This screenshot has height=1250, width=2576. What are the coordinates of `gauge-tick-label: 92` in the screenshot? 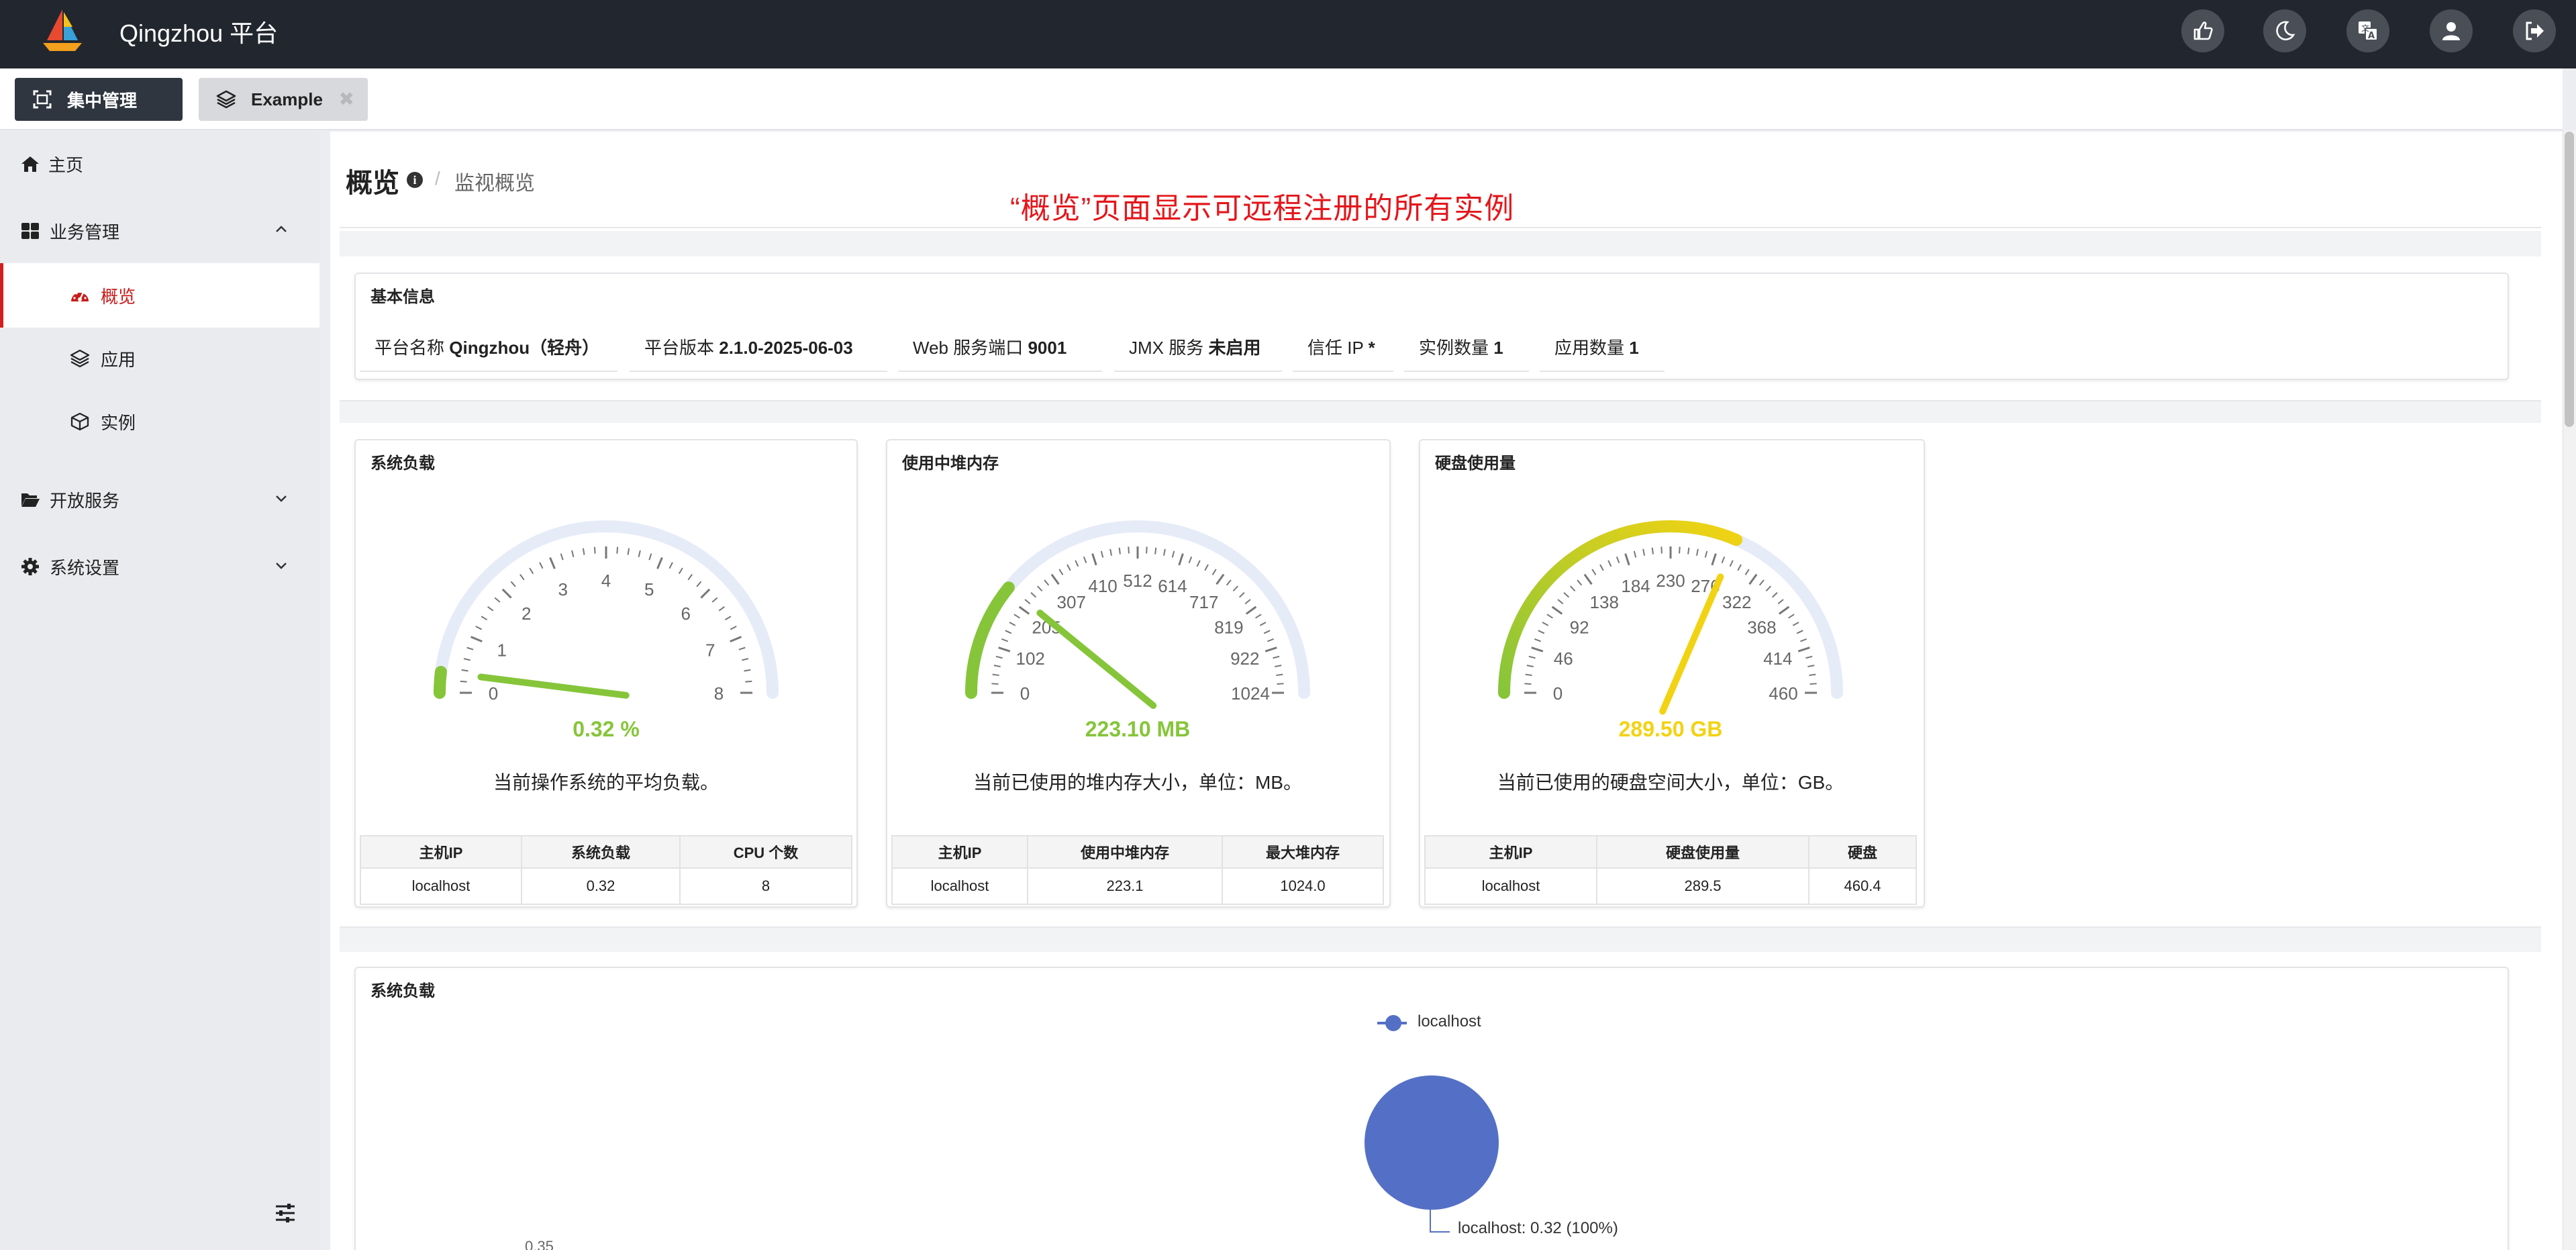 It's located at (1579, 627).